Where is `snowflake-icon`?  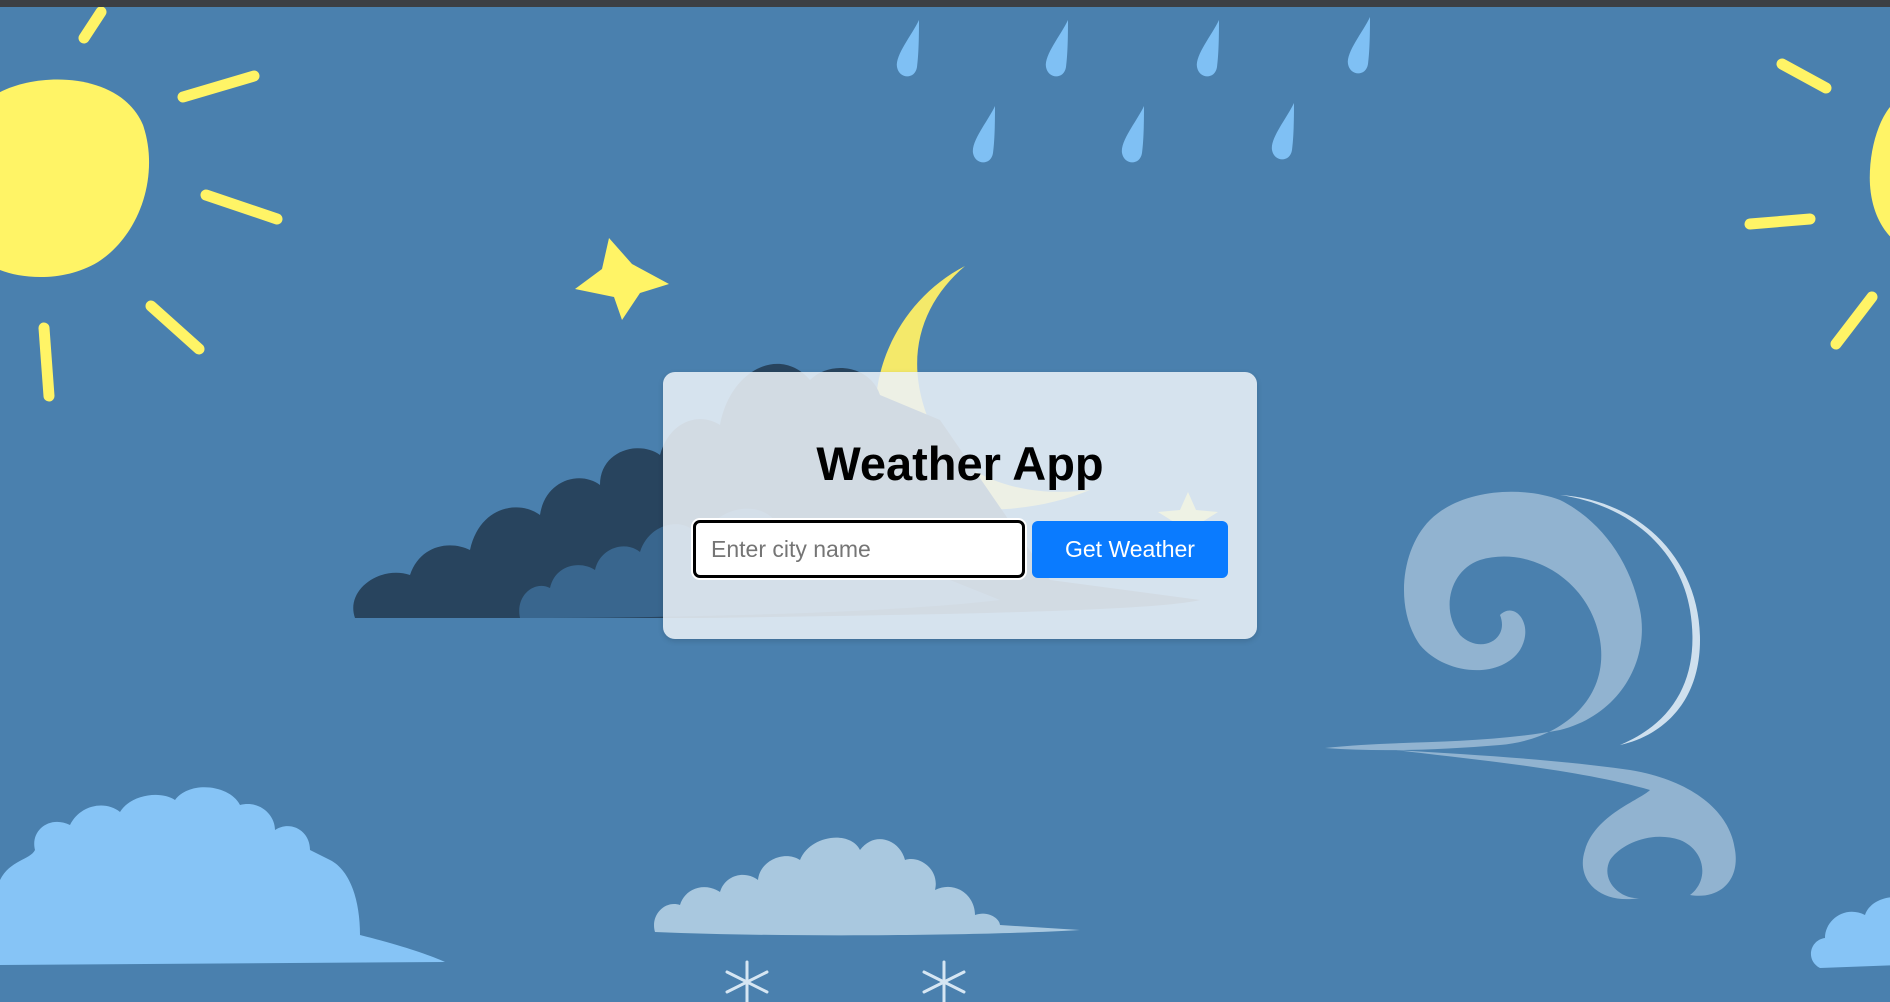
snowflake-icon is located at coordinates (845, 981).